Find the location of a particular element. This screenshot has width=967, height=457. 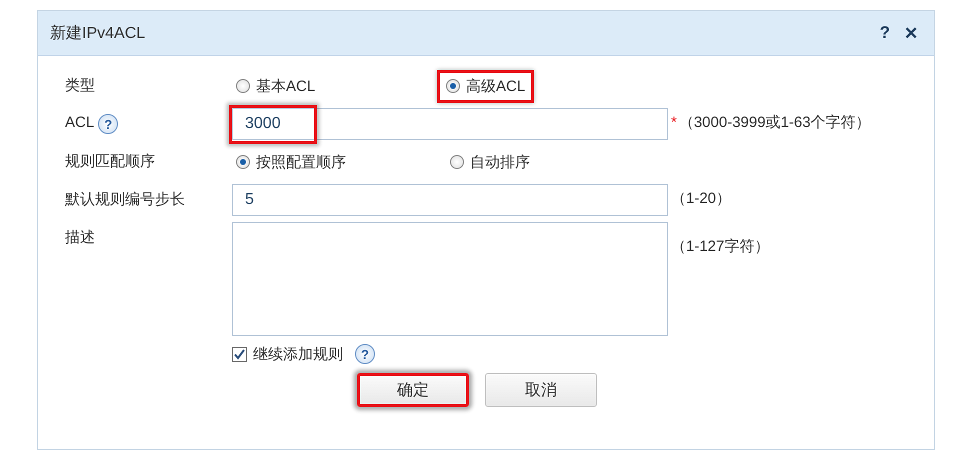

help-button: ? is located at coordinates (885, 33).